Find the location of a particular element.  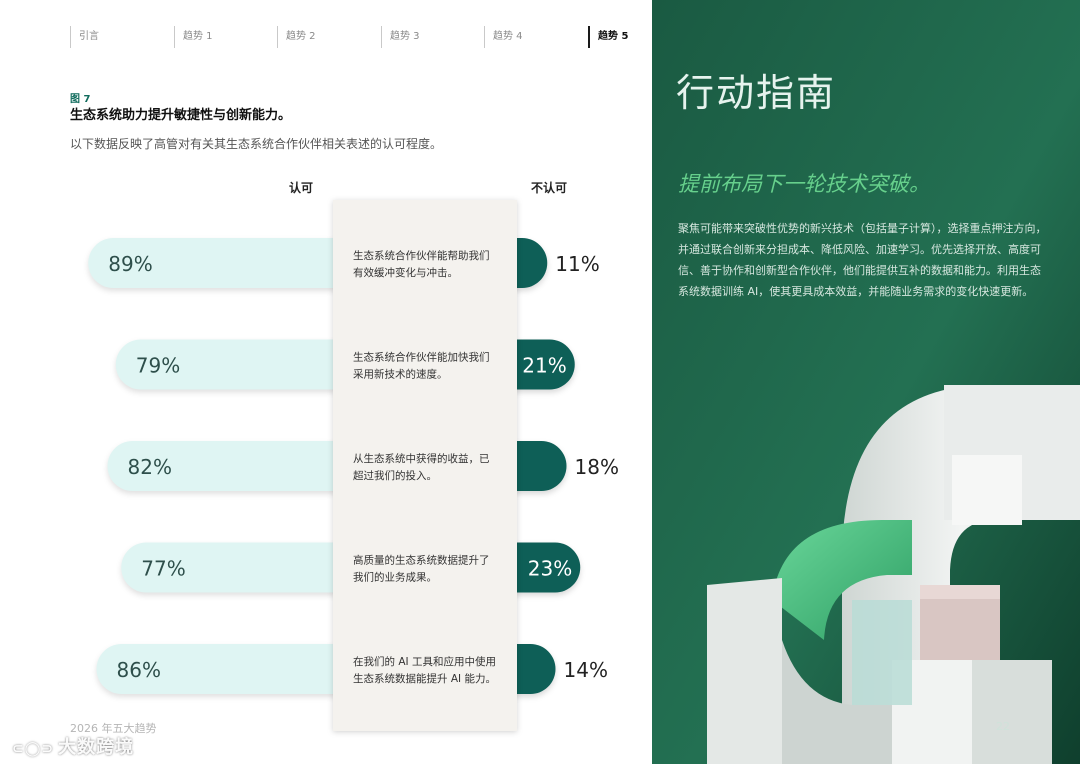

value-label-disagree-2: 21% is located at coordinates (544, 366).